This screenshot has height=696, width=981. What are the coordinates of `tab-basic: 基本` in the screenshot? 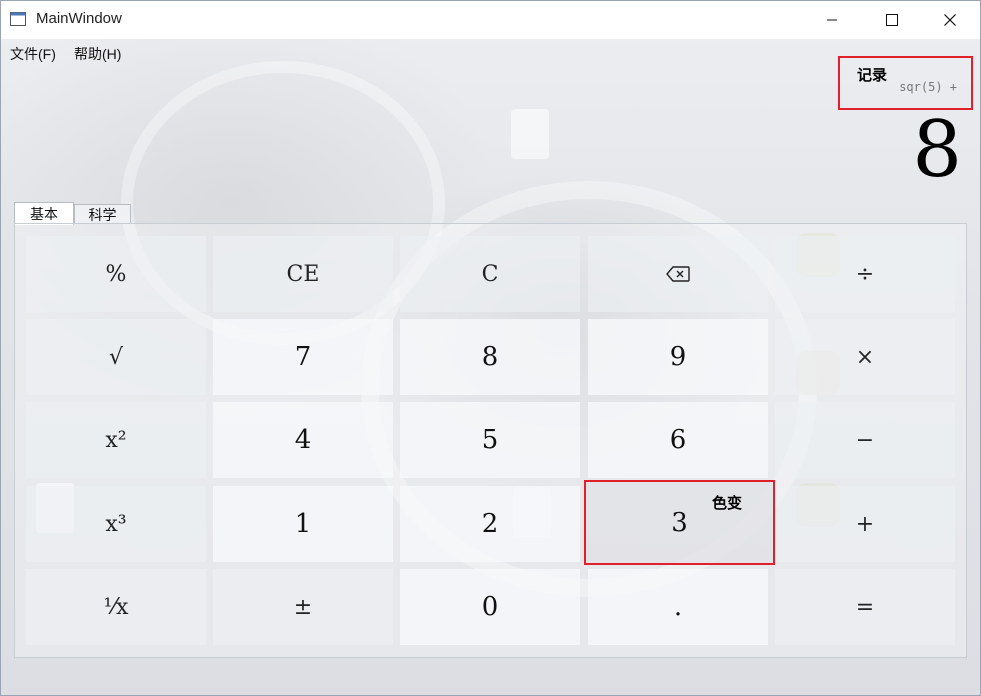 It's located at (44, 213).